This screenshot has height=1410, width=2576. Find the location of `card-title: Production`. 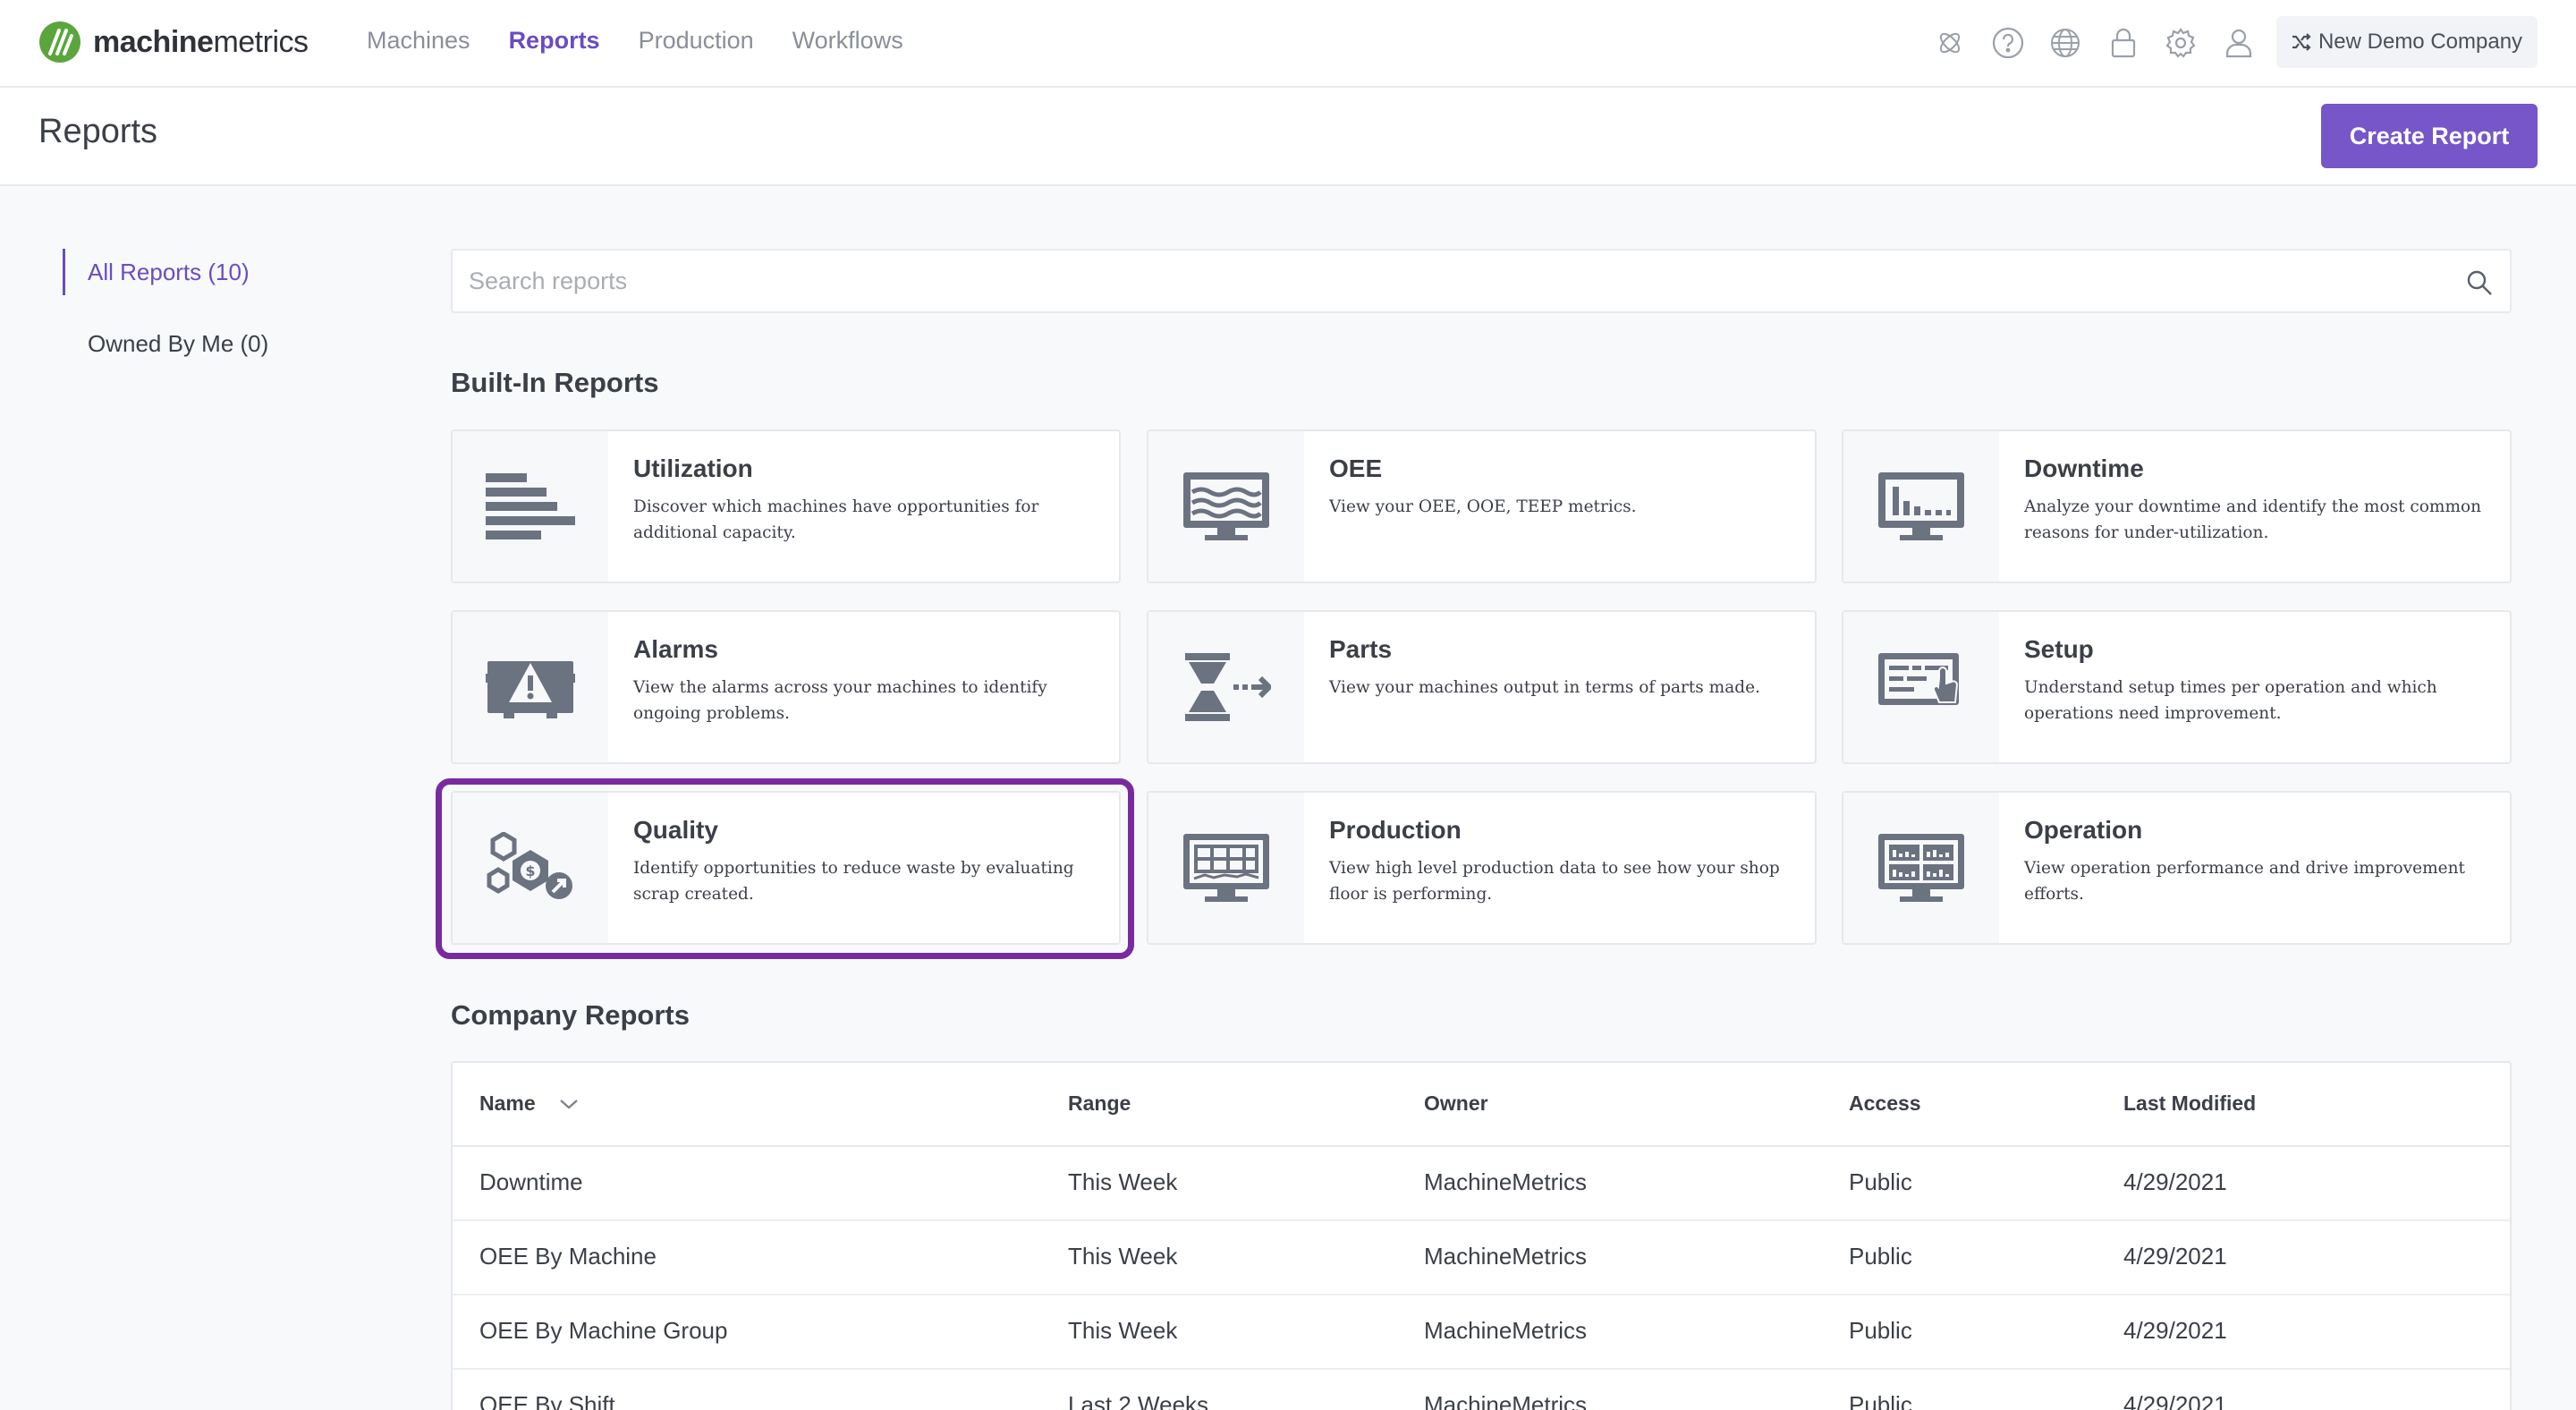

card-title: Production is located at coordinates (1395, 830).